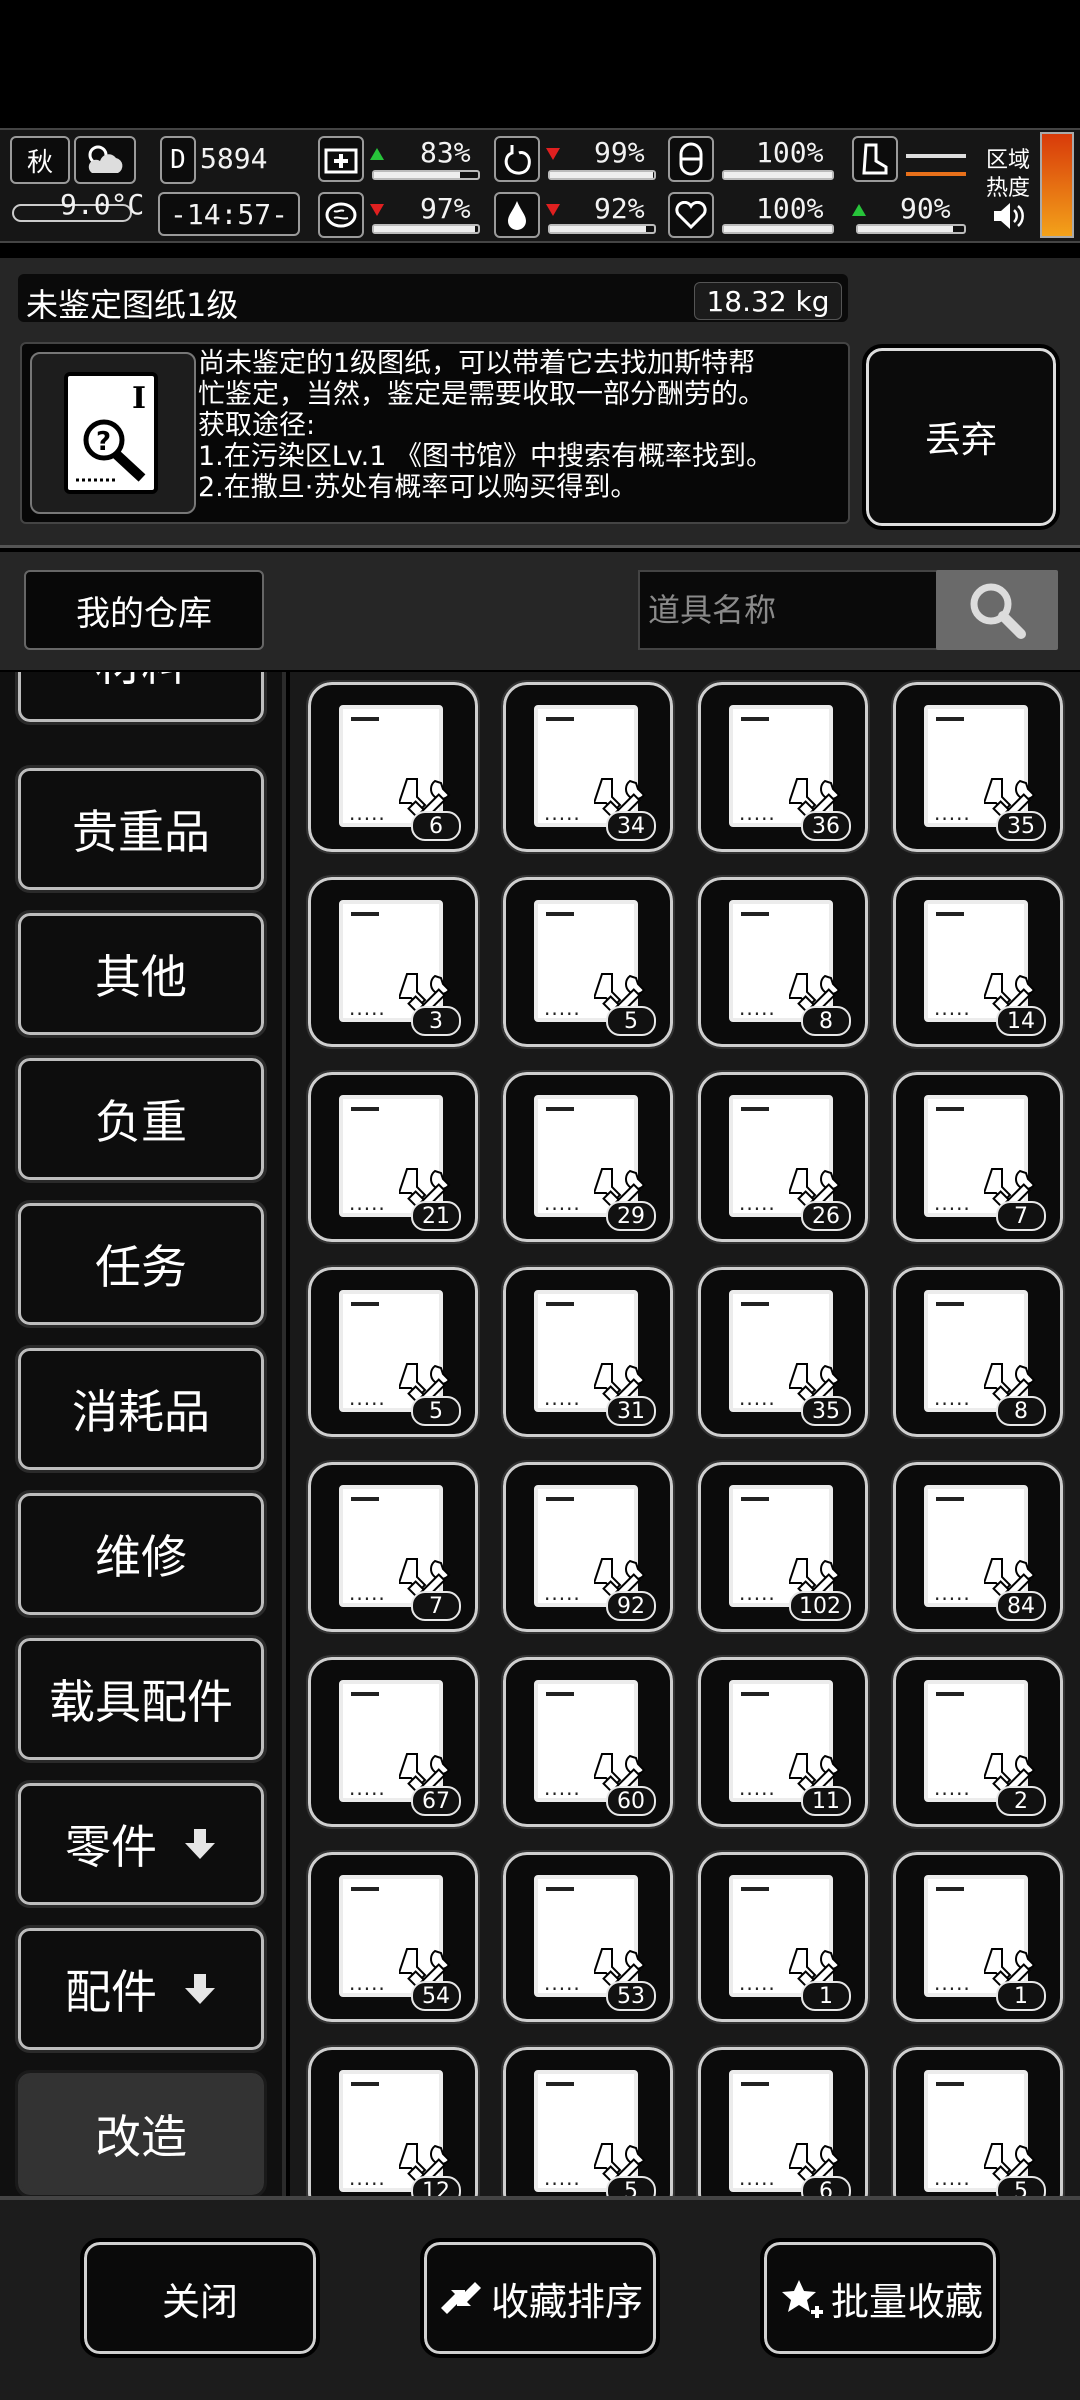 The image size is (1080, 2400). I want to click on item-count-badge: 35, so click(826, 1411).